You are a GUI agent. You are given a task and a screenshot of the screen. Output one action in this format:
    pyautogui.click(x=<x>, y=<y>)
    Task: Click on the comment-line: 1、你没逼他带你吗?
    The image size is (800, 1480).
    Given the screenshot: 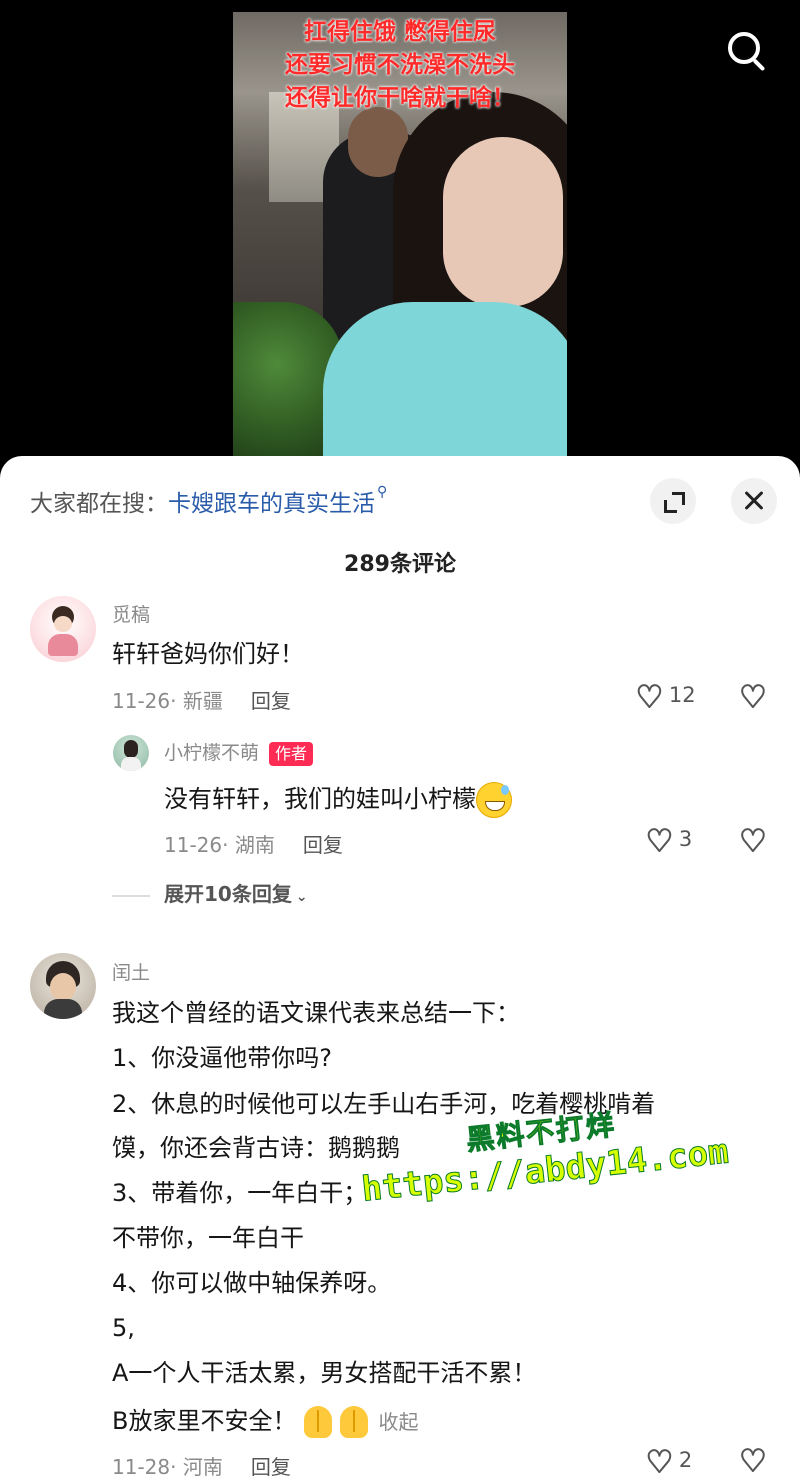 What is the action you would take?
    pyautogui.click(x=222, y=1058)
    